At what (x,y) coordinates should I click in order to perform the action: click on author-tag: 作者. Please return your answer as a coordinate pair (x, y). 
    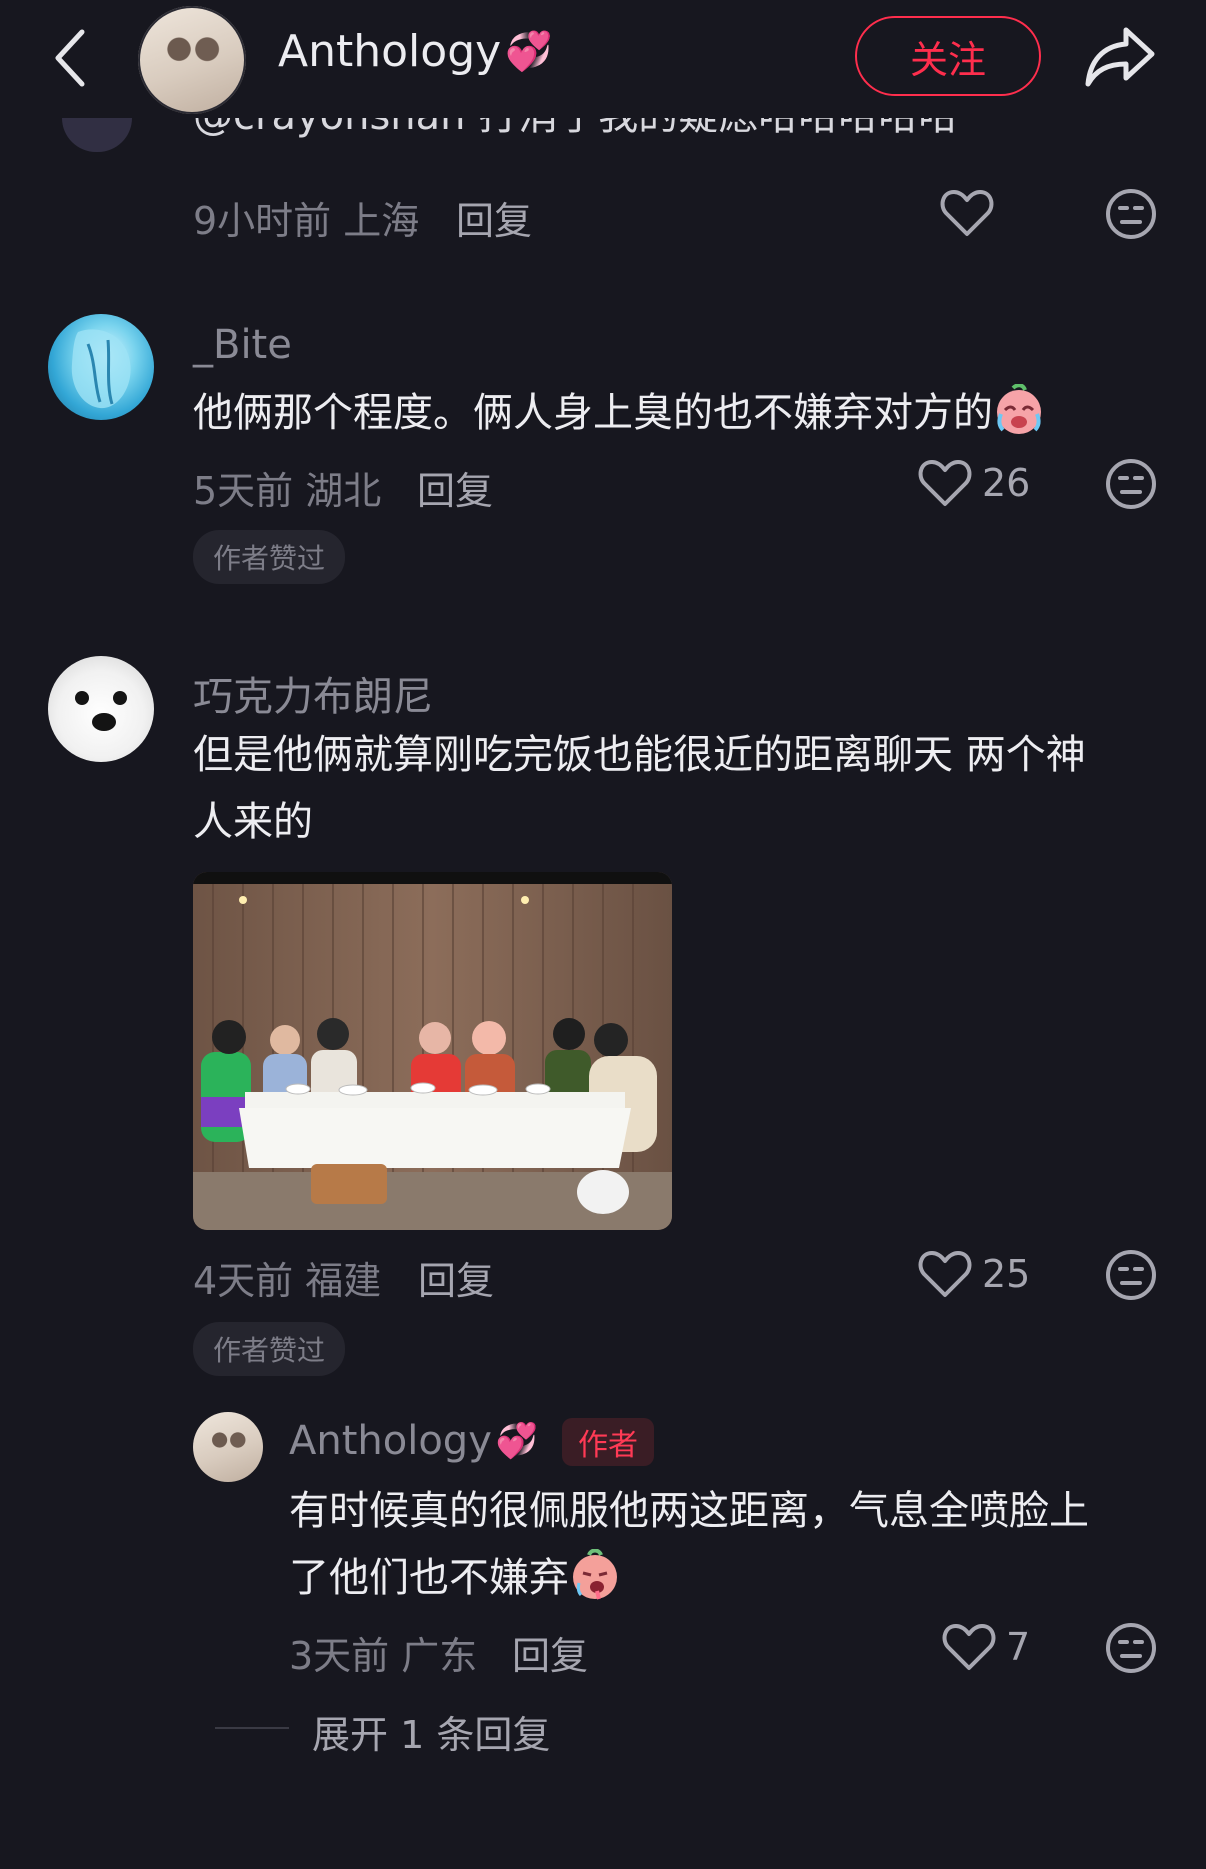
    Looking at the image, I should click on (608, 1442).